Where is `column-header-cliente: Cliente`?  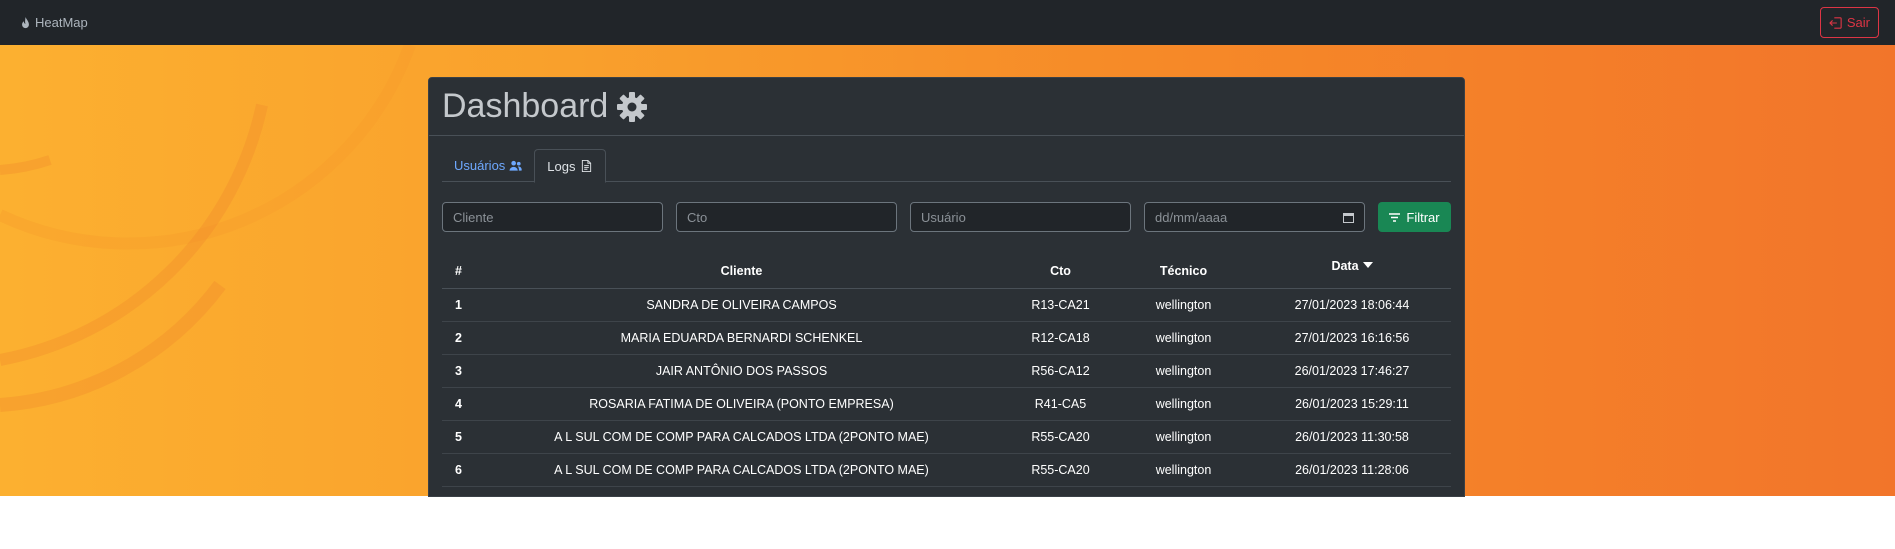 column-header-cliente: Cliente is located at coordinates (741, 271).